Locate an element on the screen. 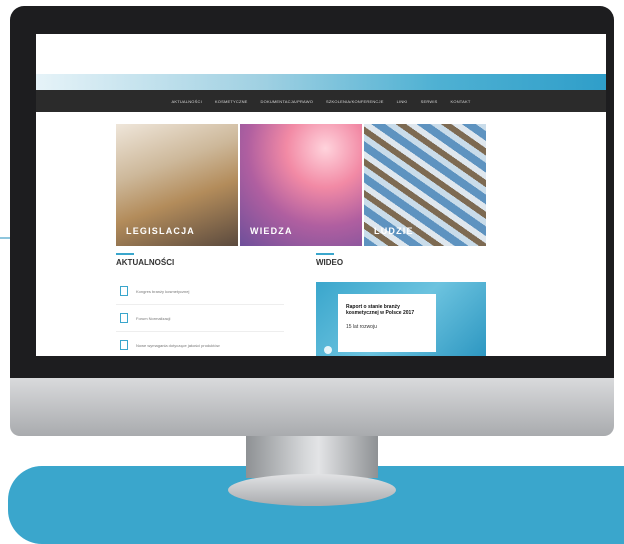 The image size is (624, 544). header-banner is located at coordinates (321, 82).